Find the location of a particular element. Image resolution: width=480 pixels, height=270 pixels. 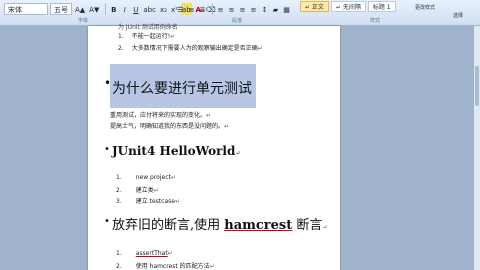

list-text: new project is located at coordinates (153, 177).